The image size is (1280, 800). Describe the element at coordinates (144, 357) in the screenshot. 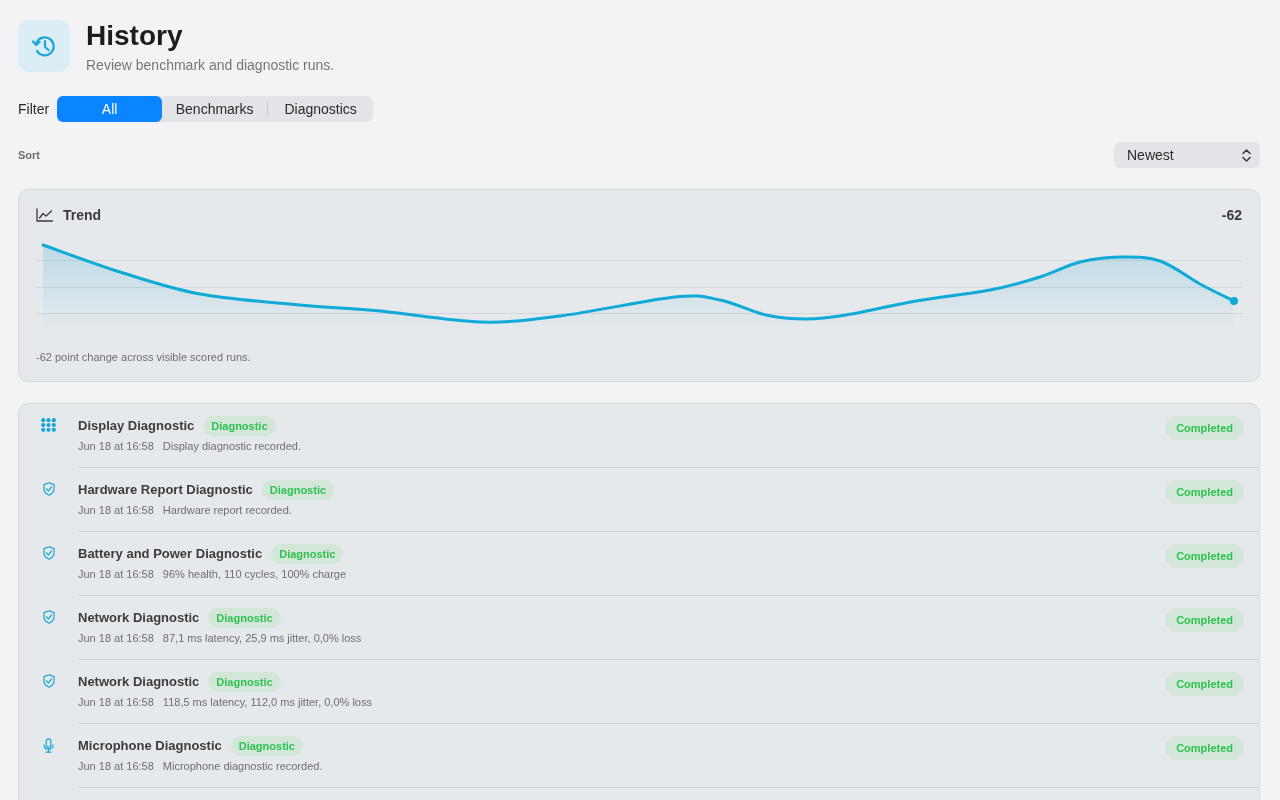

I see `trend-caption: -62 point change across visible scored runs.` at that location.